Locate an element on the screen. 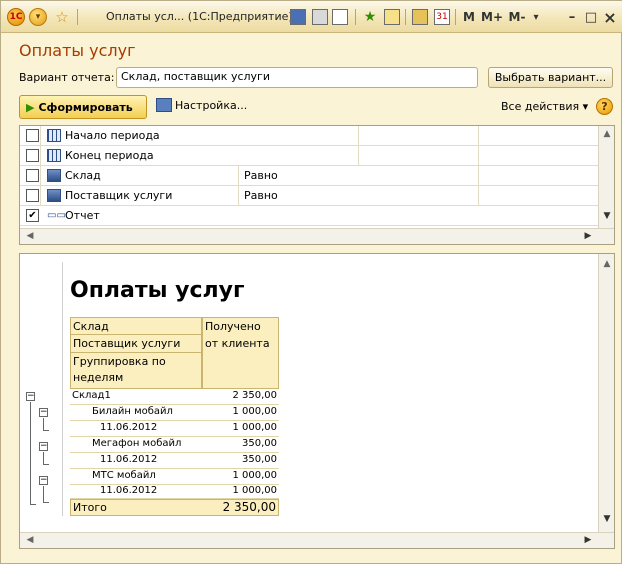 This screenshot has height=564, width=622. print-preview-icon is located at coordinates (340, 17).